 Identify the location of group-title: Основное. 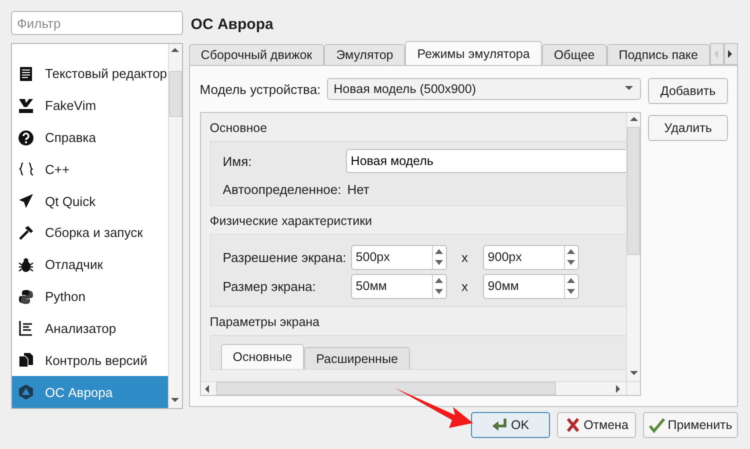
(239, 129).